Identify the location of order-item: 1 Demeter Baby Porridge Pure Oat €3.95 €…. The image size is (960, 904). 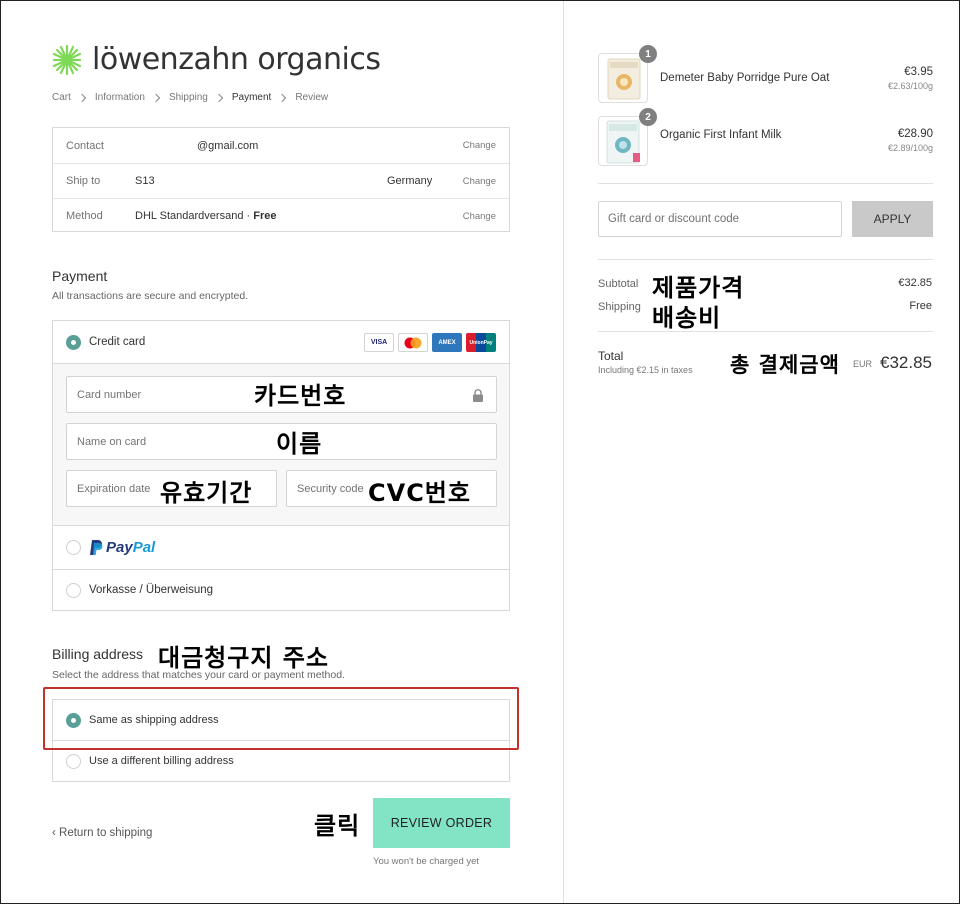
(765, 75).